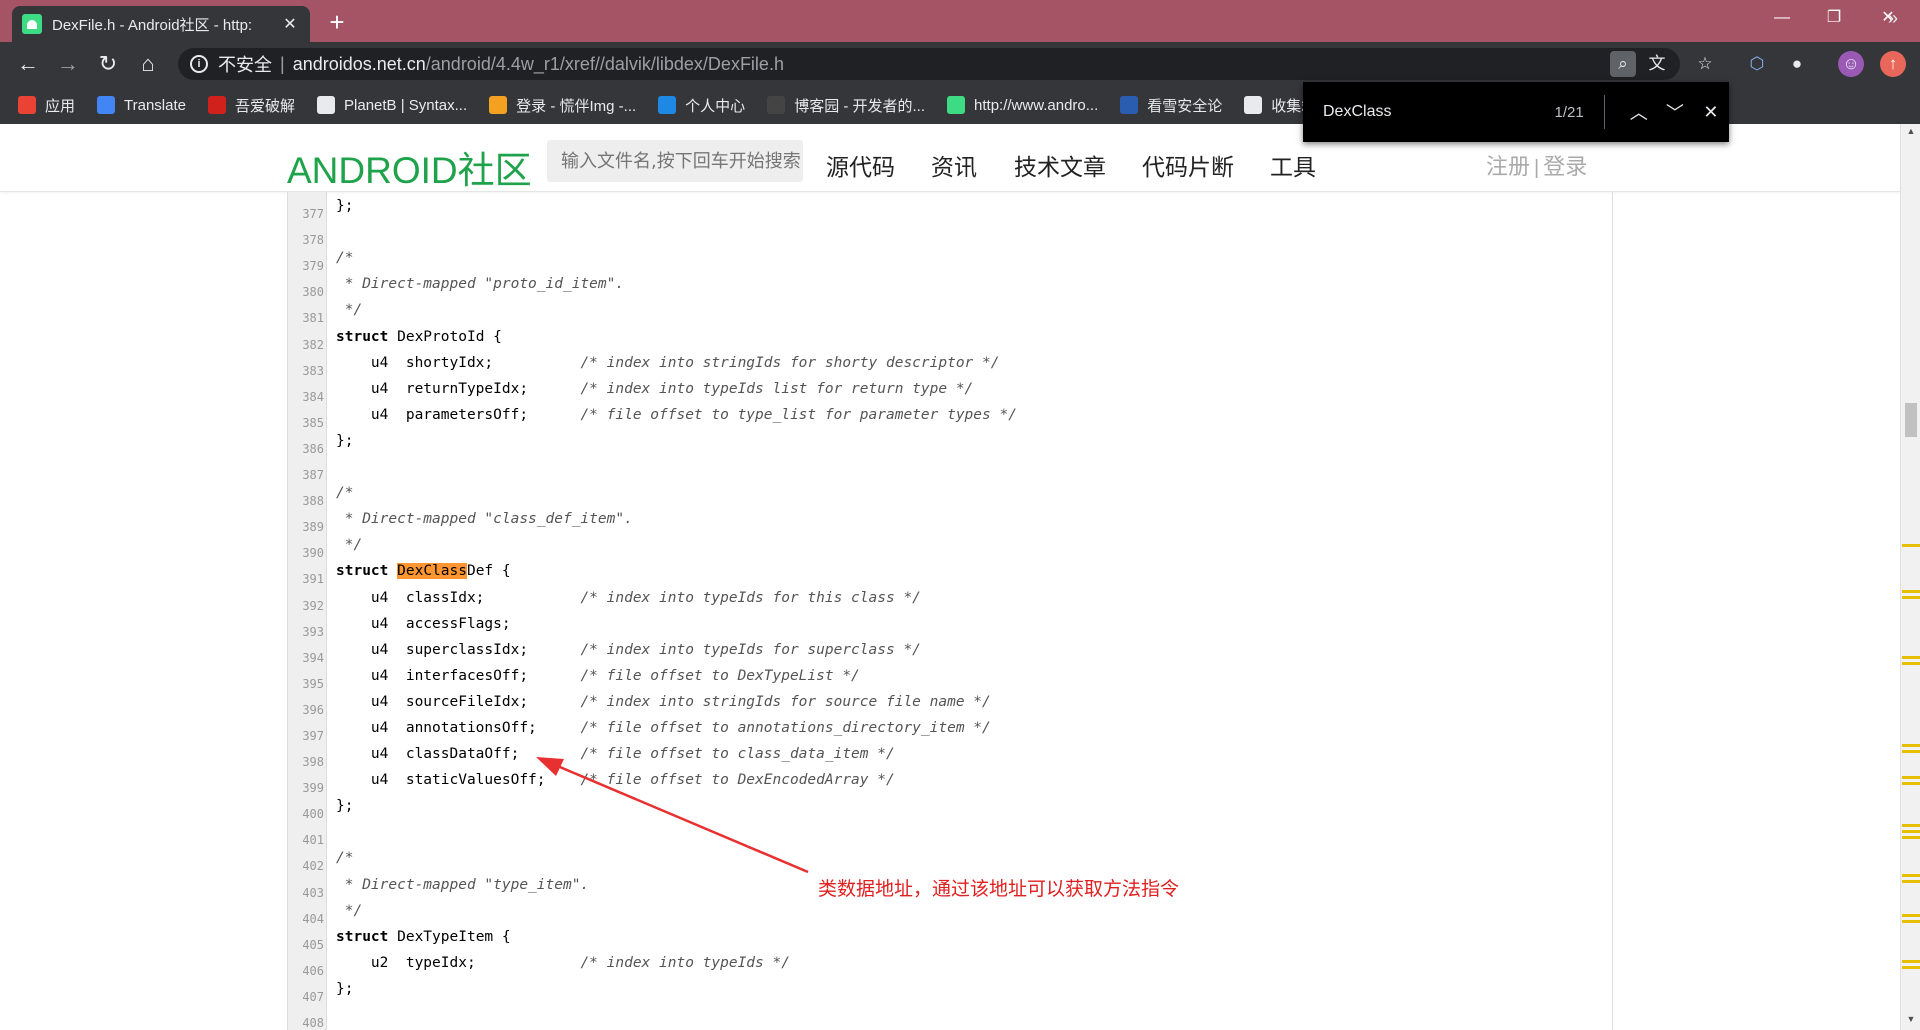  Describe the element at coordinates (306, 684) in the screenshot. I see `line-number: 395` at that location.